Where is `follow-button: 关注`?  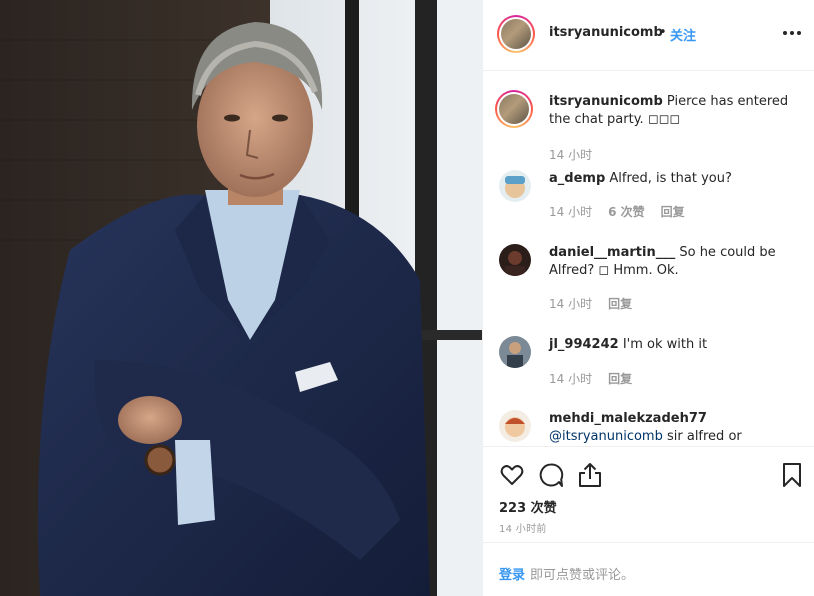 follow-button: 关注 is located at coordinates (683, 34).